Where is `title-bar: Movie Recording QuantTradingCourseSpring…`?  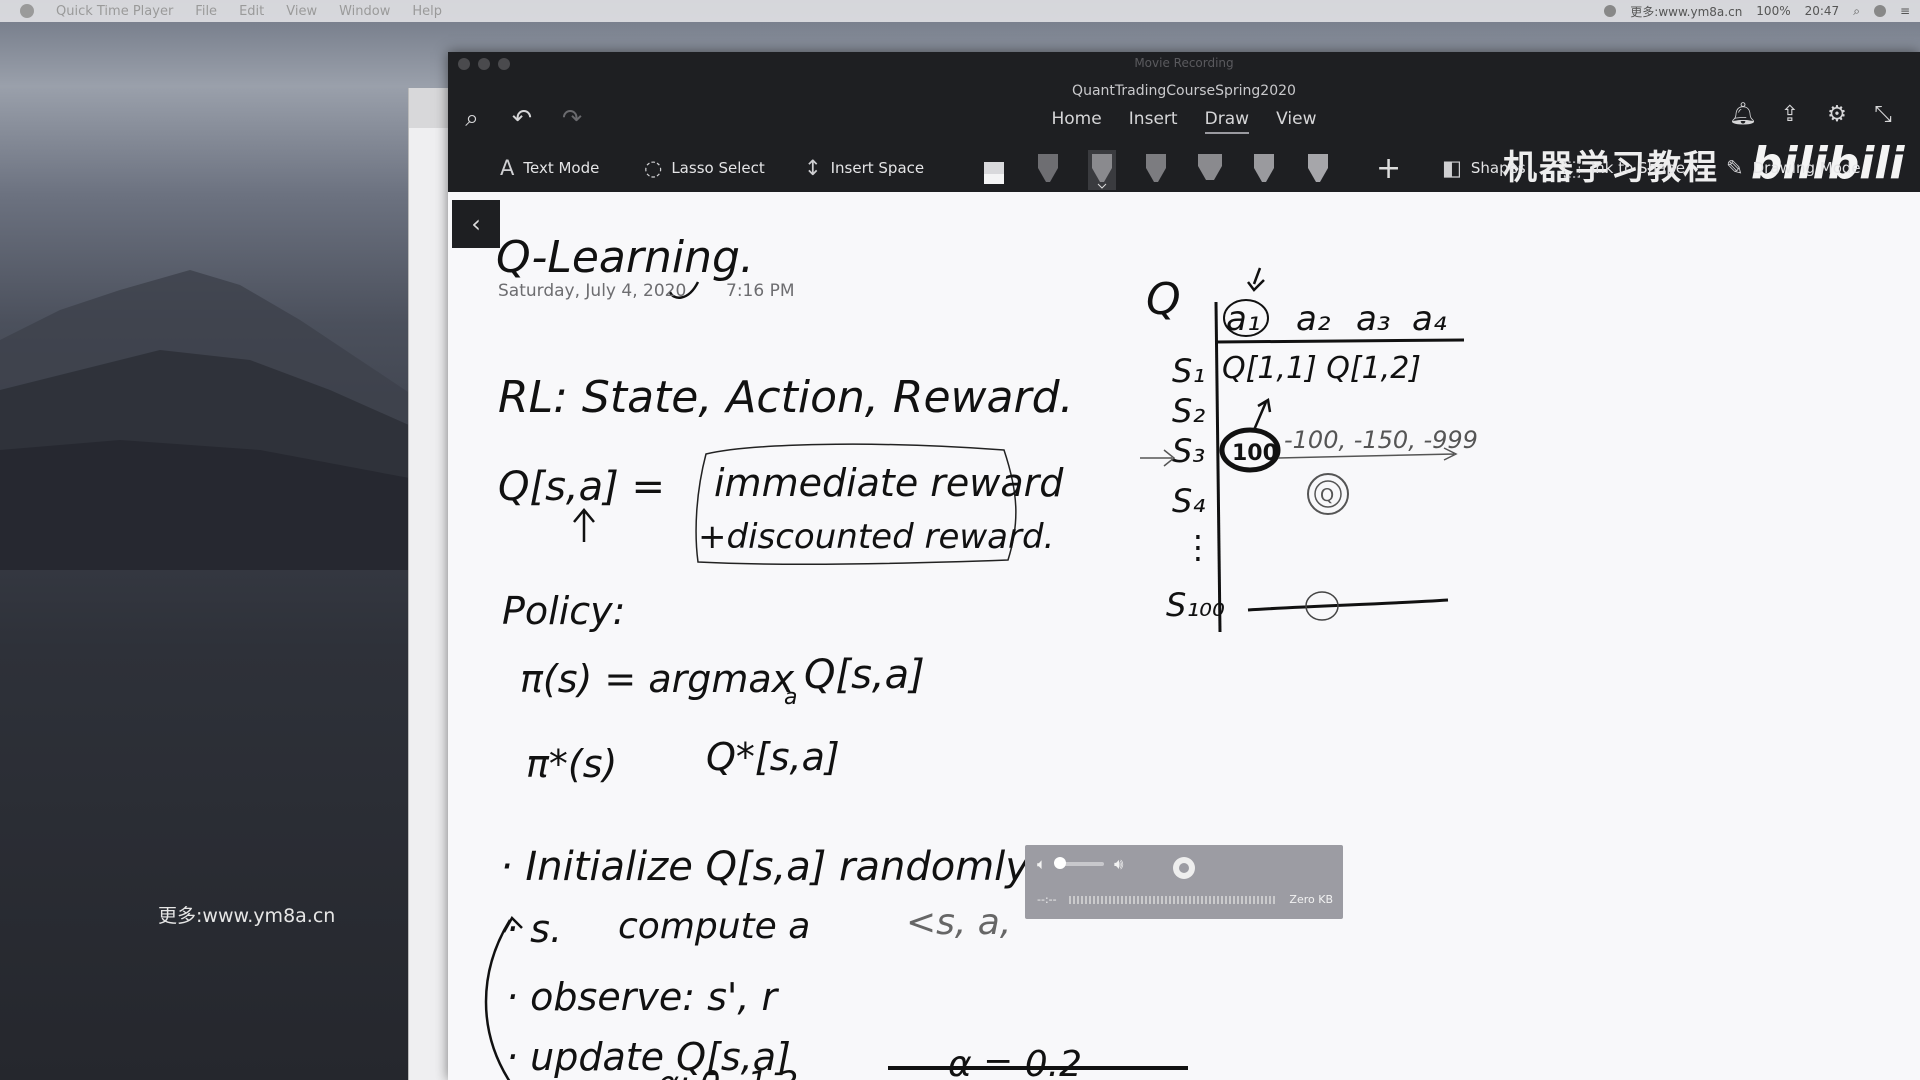 title-bar: Movie Recording QuantTradingCourseSpring… is located at coordinates (1184, 122).